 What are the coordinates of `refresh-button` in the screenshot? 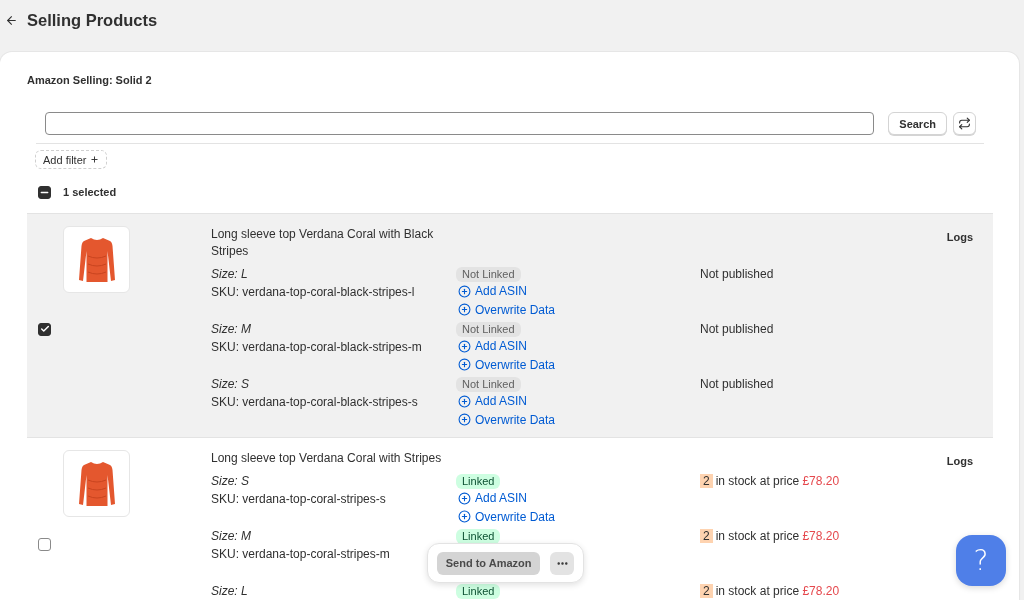 It's located at (964, 123).